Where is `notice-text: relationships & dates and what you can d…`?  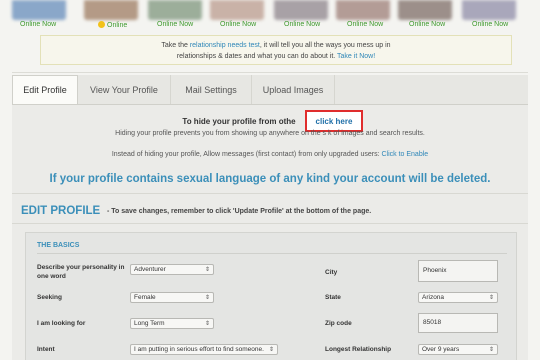 notice-text: relationships & dates and what you can d… is located at coordinates (257, 56).